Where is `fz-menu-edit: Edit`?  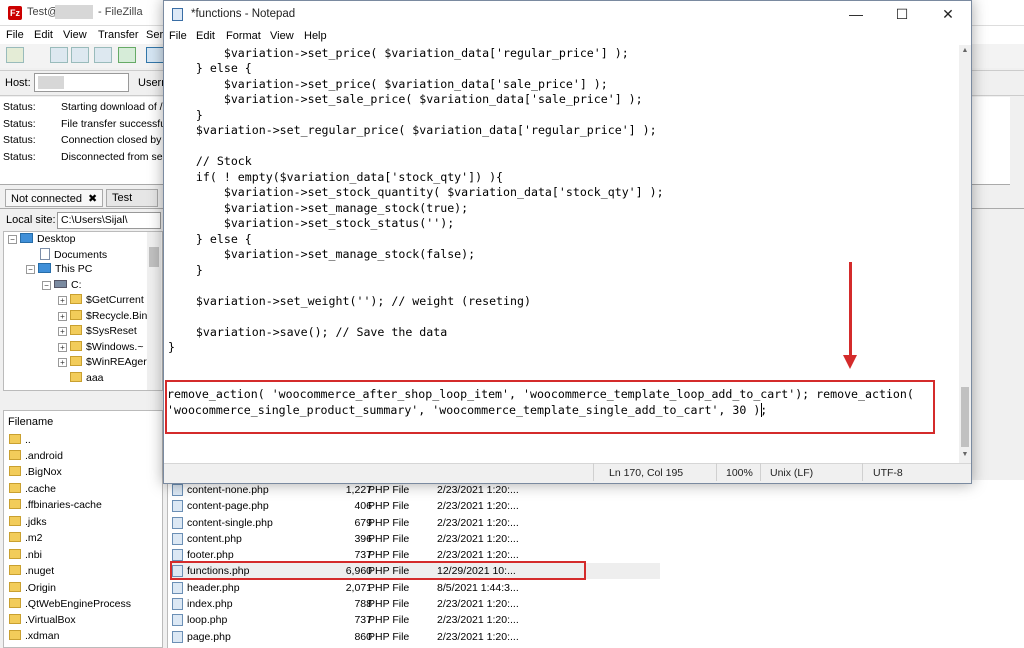 fz-menu-edit: Edit is located at coordinates (43, 35).